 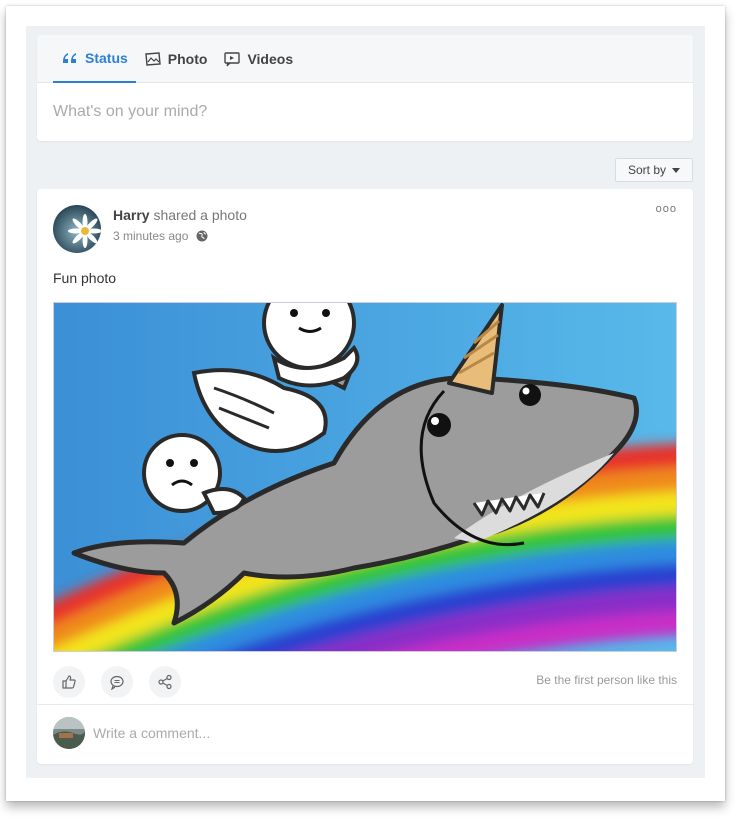 What do you see at coordinates (106, 58) in the screenshot?
I see `tab-status-label: Status` at bounding box center [106, 58].